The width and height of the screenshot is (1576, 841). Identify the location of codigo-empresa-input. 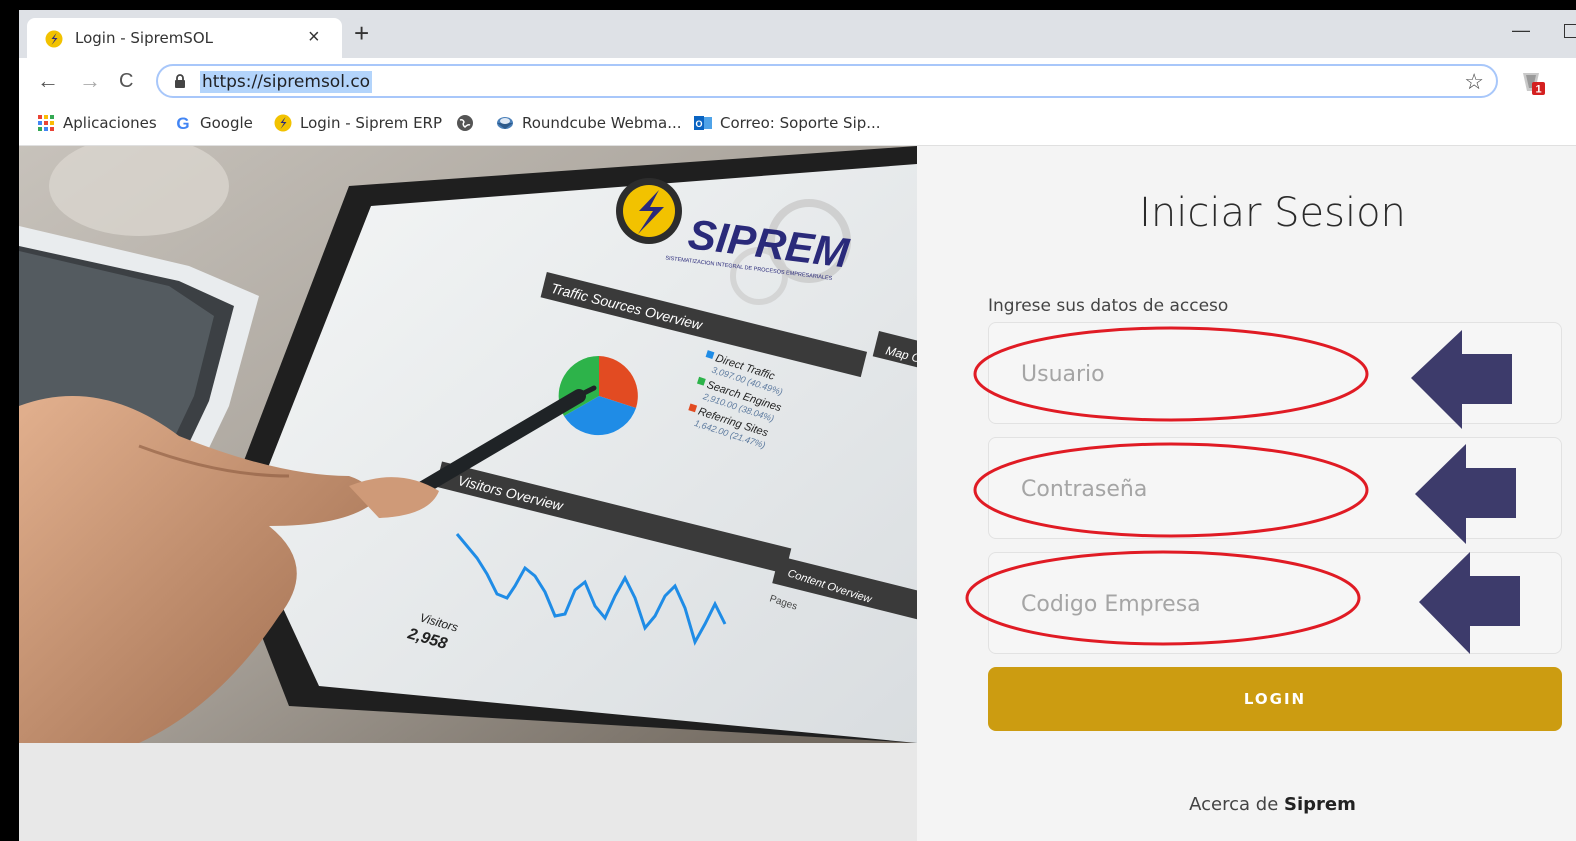
(1191, 604).